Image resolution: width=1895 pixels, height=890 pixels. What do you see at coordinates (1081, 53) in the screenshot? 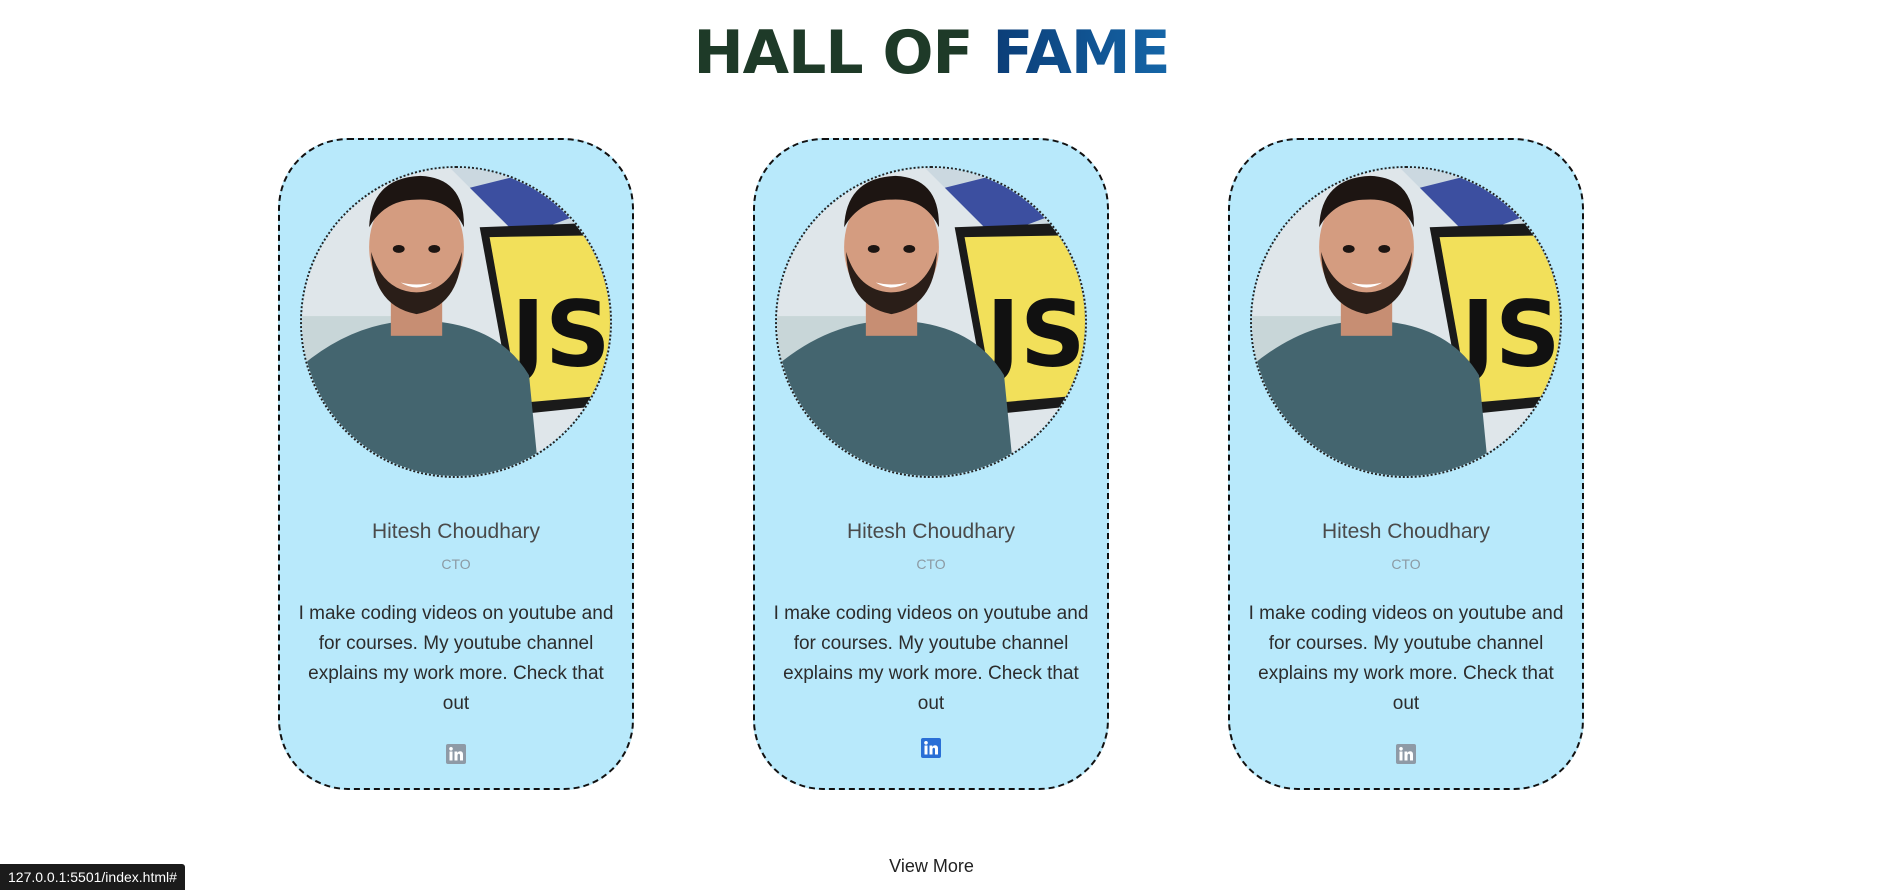
I see `title-part-fame: FAME` at bounding box center [1081, 53].